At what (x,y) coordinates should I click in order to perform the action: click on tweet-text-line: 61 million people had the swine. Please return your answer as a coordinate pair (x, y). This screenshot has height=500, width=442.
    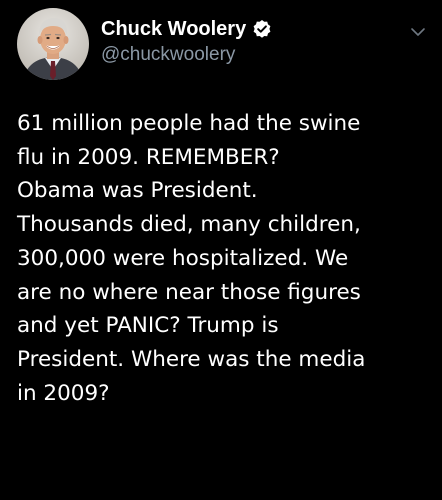
    Looking at the image, I should click on (189, 123).